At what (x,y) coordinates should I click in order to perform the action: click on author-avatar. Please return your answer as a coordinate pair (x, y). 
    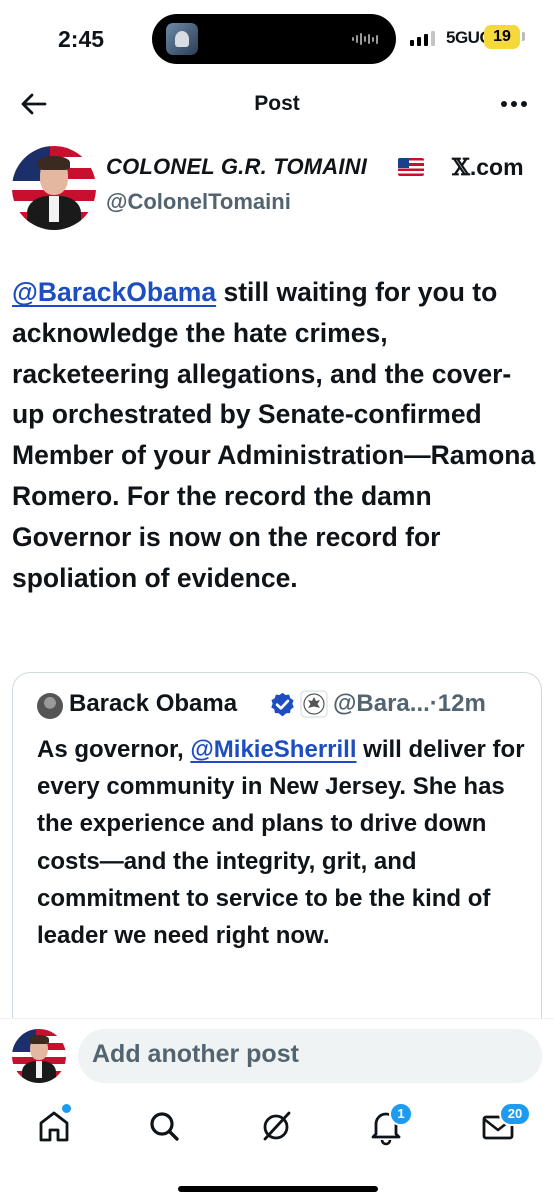
    Looking at the image, I should click on (54, 188).